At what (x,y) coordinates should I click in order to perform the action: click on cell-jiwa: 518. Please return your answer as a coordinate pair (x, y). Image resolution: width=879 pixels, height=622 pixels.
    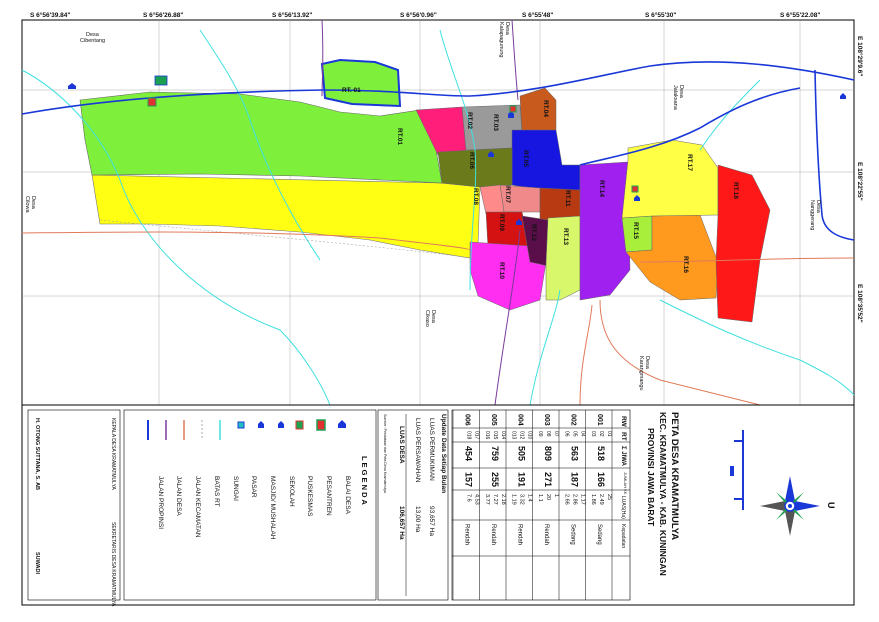
    Looking at the image, I should click on (601, 453).